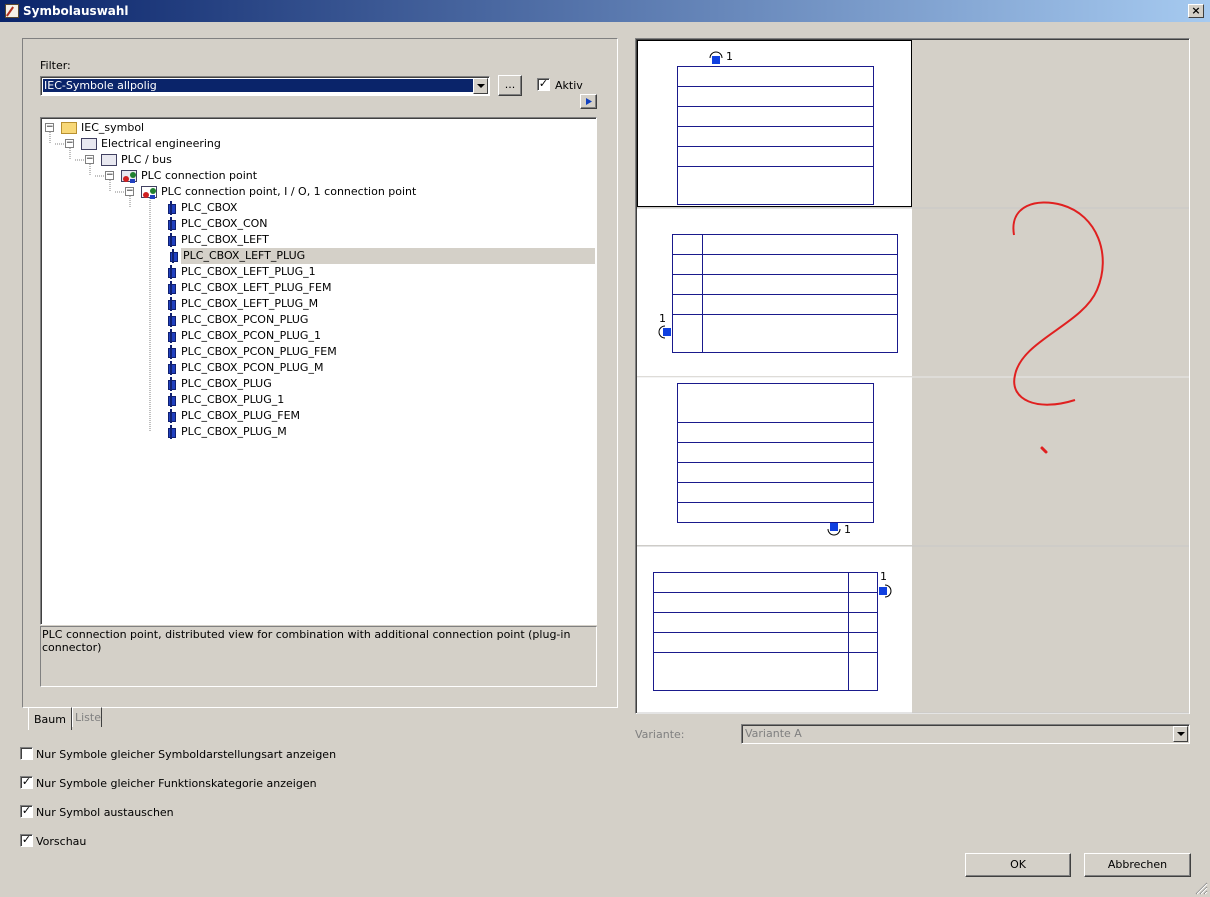 This screenshot has height=897, width=1210. What do you see at coordinates (245, 319) in the screenshot?
I see `tree-item-label: PLC_CBOX_PCON_PLUG` at bounding box center [245, 319].